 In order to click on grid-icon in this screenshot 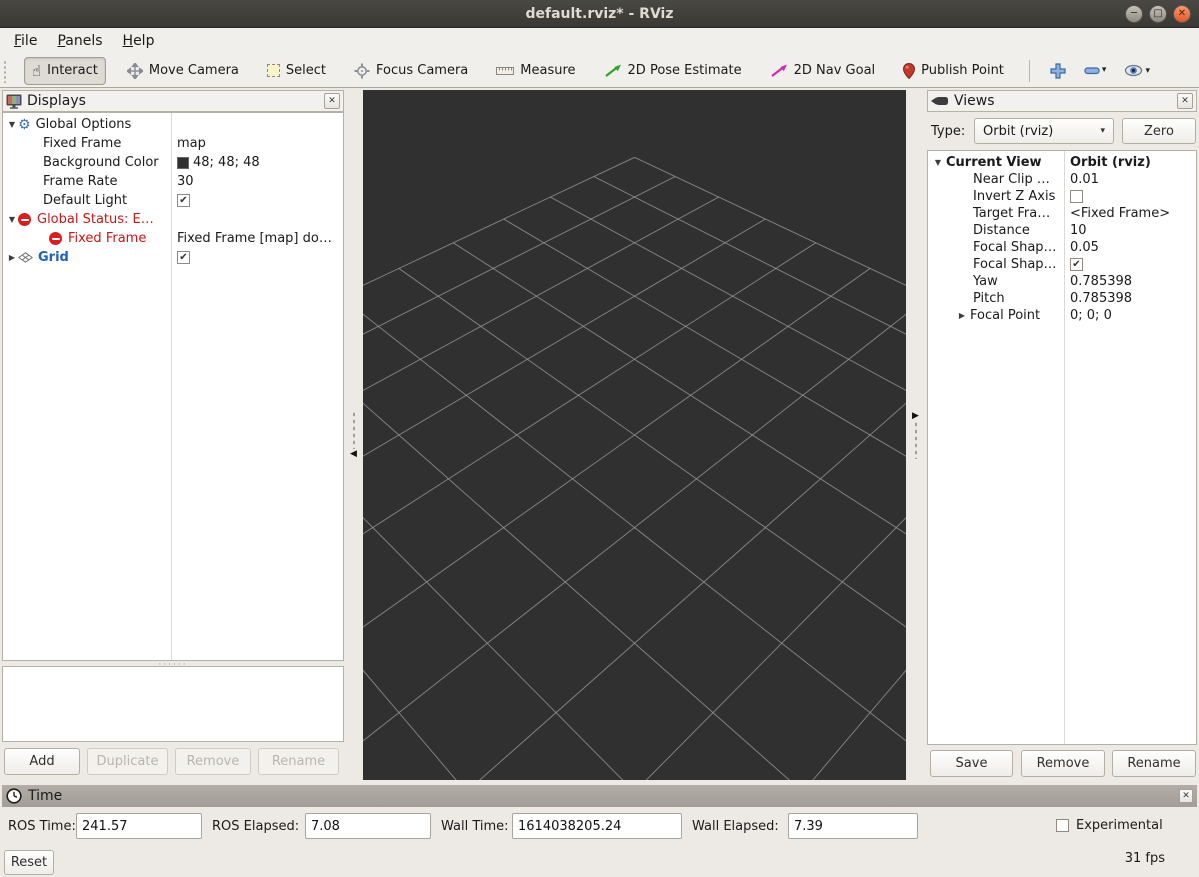, I will do `click(25, 257)`.